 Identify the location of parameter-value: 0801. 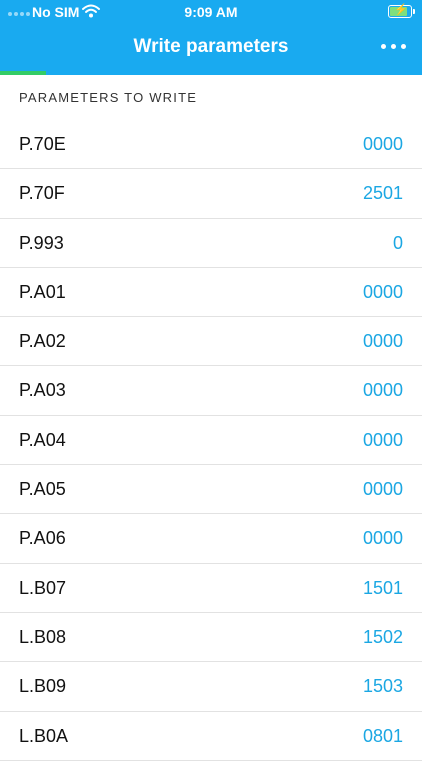
(382, 735).